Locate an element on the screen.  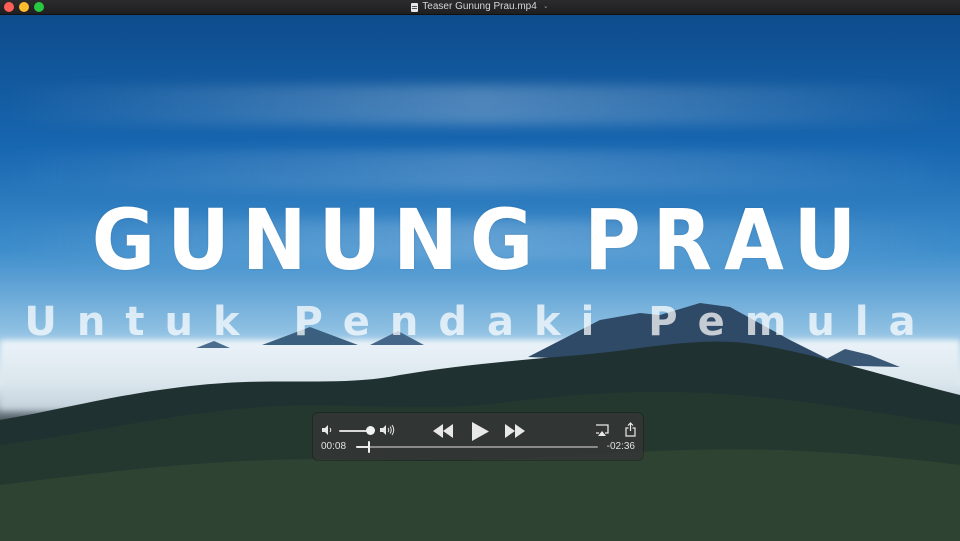
playback-controls: 00:08 -02:36 is located at coordinates (478, 436).